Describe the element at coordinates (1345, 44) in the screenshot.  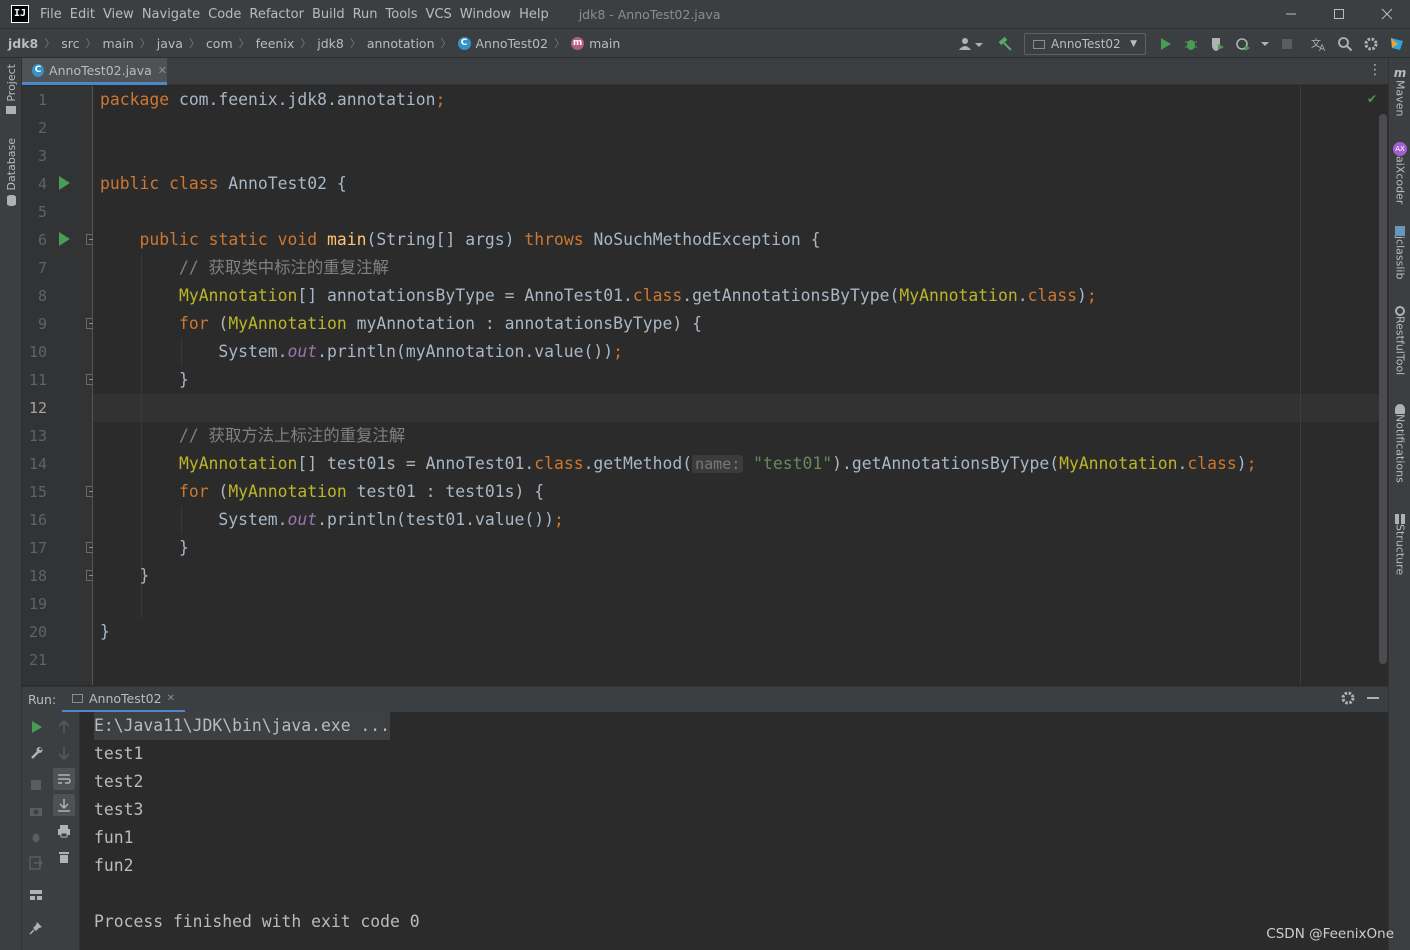
I see `search-icon` at that location.